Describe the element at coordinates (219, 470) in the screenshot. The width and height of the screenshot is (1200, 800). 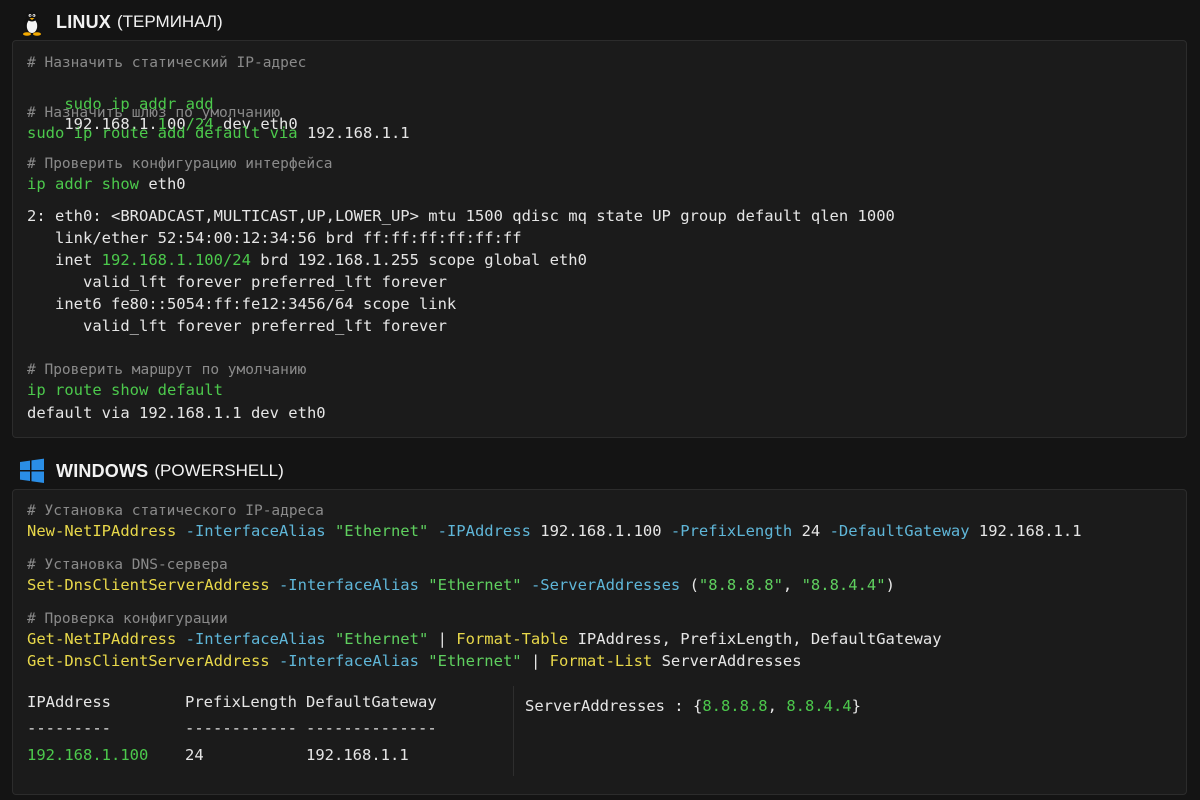
I see `windows-subtitle: (POWERSHELL)` at that location.